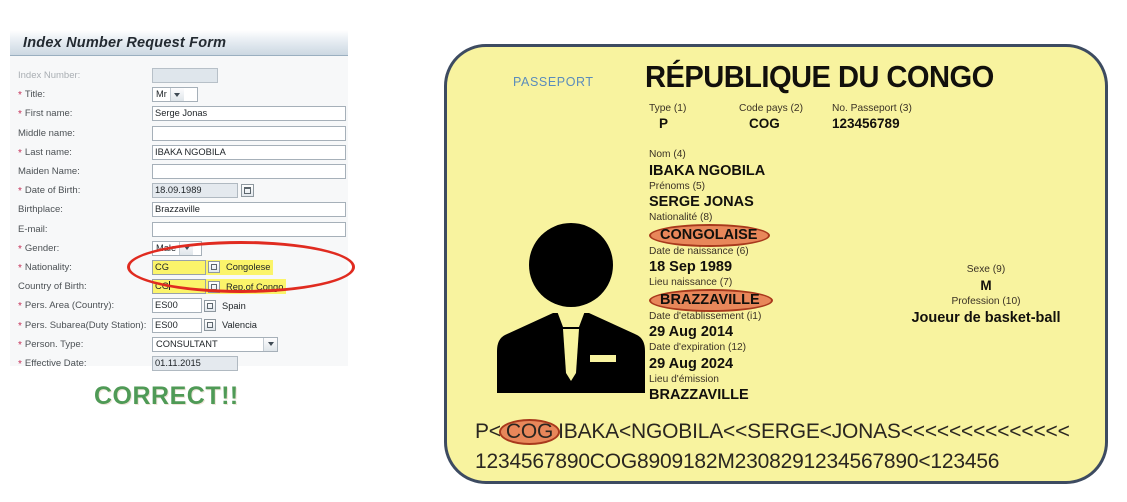 The width and height of the screenshot is (1127, 502). What do you see at coordinates (774, 164) in the screenshot?
I see `passport-field-nom: Nom (4) IBAKA NGOBILA` at bounding box center [774, 164].